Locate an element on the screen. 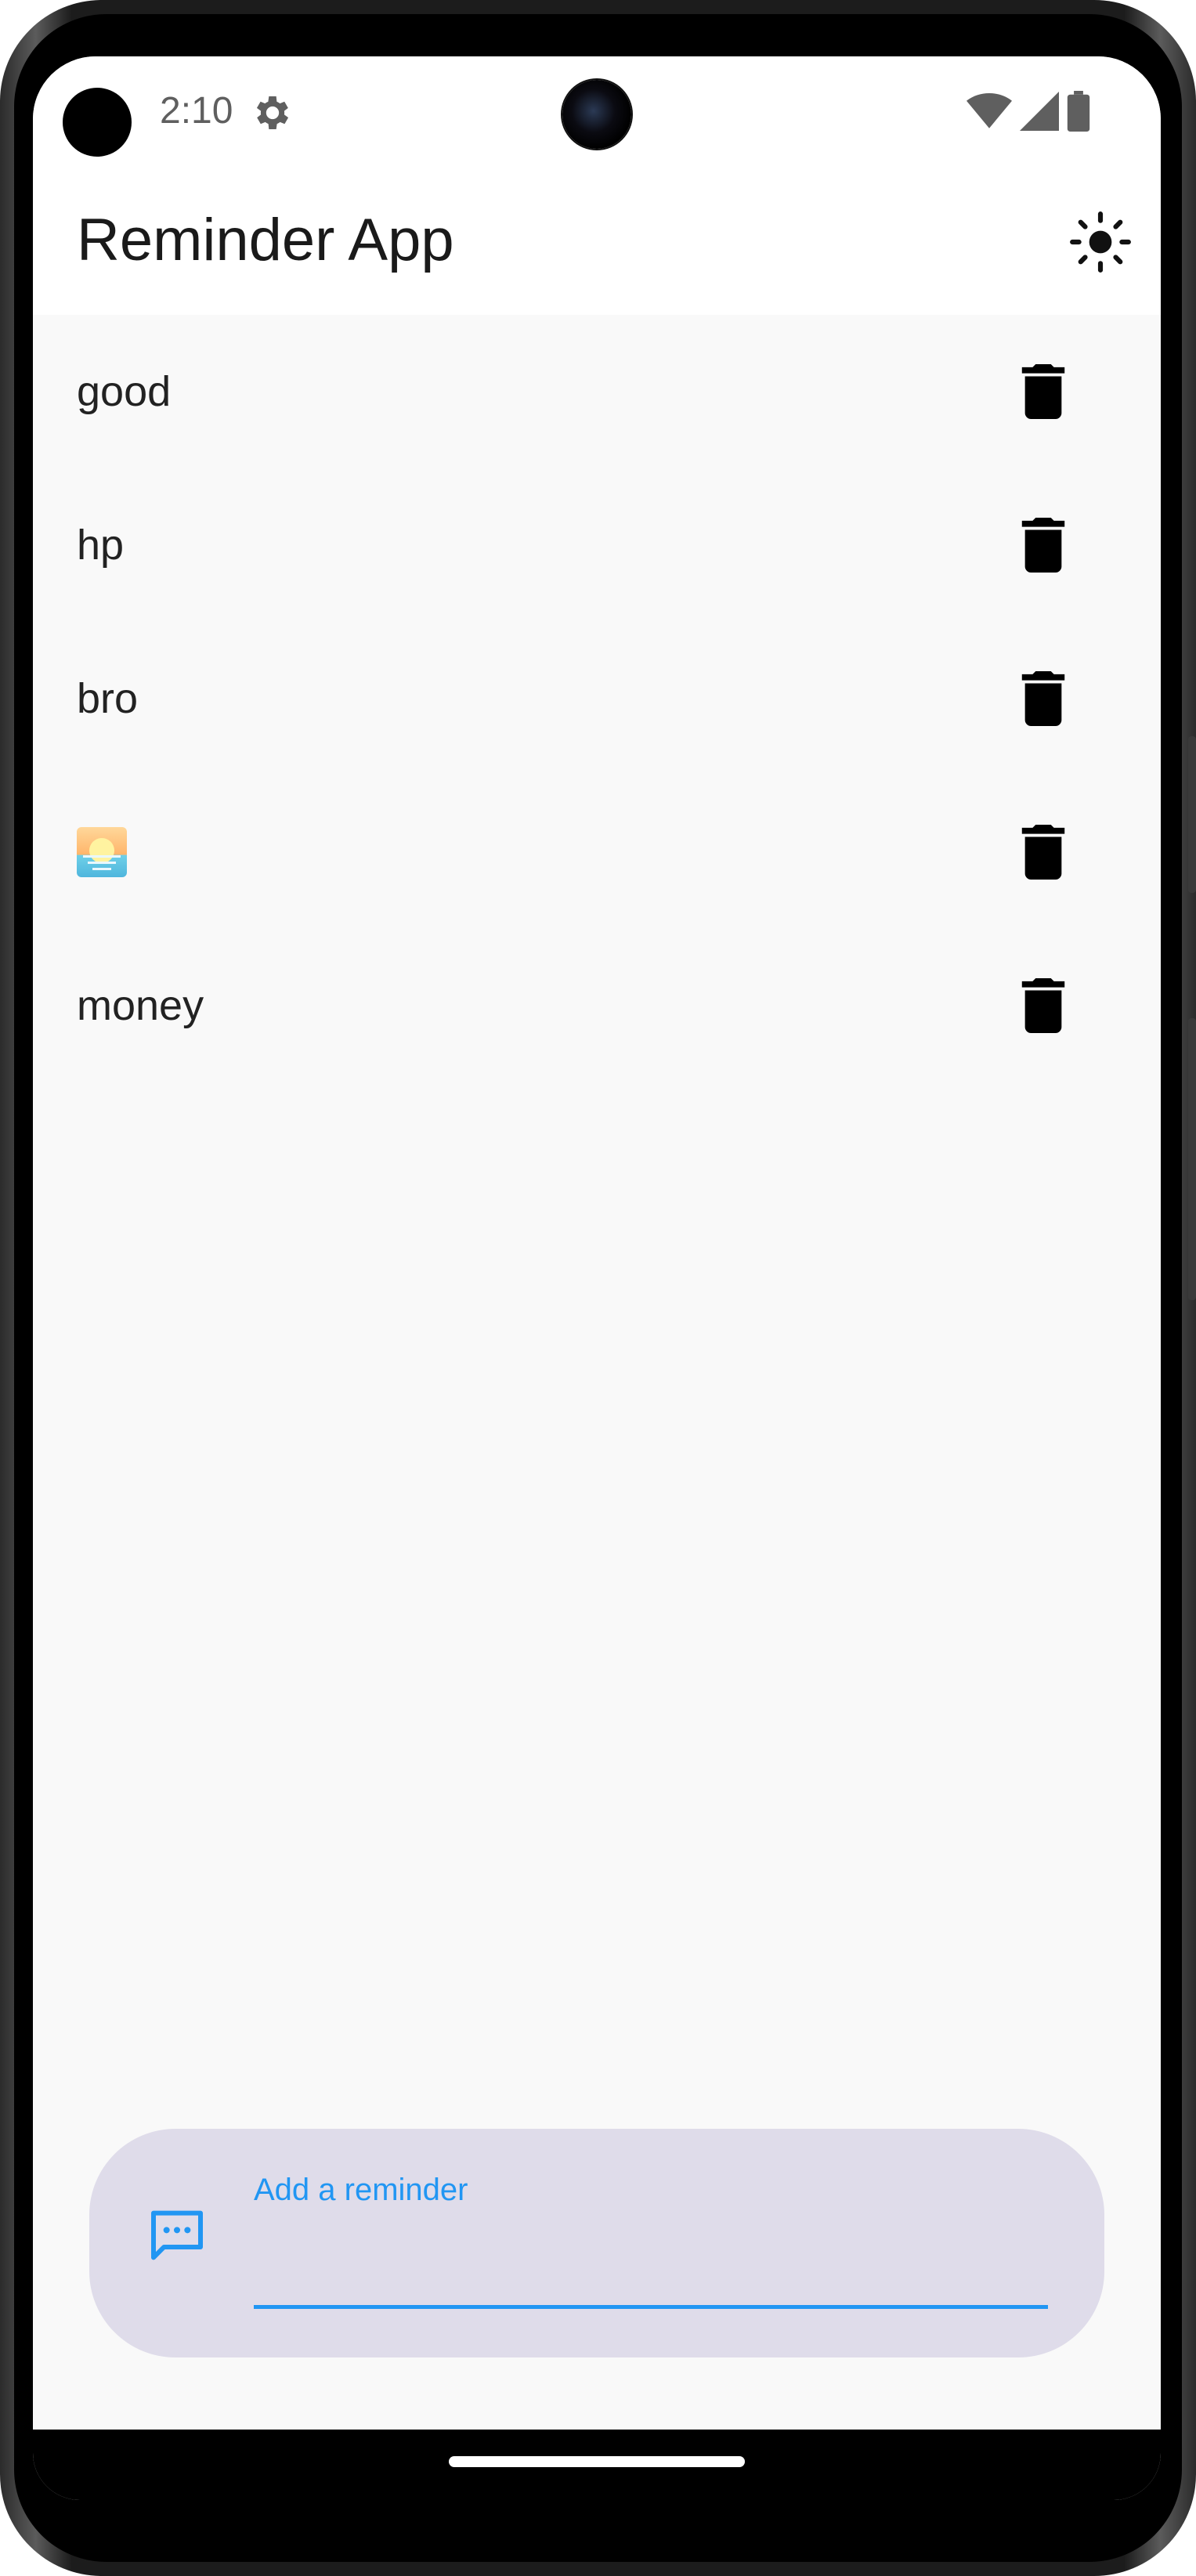 Image resolution: width=1196 pixels, height=2576 pixels. battery-icon is located at coordinates (1078, 111).